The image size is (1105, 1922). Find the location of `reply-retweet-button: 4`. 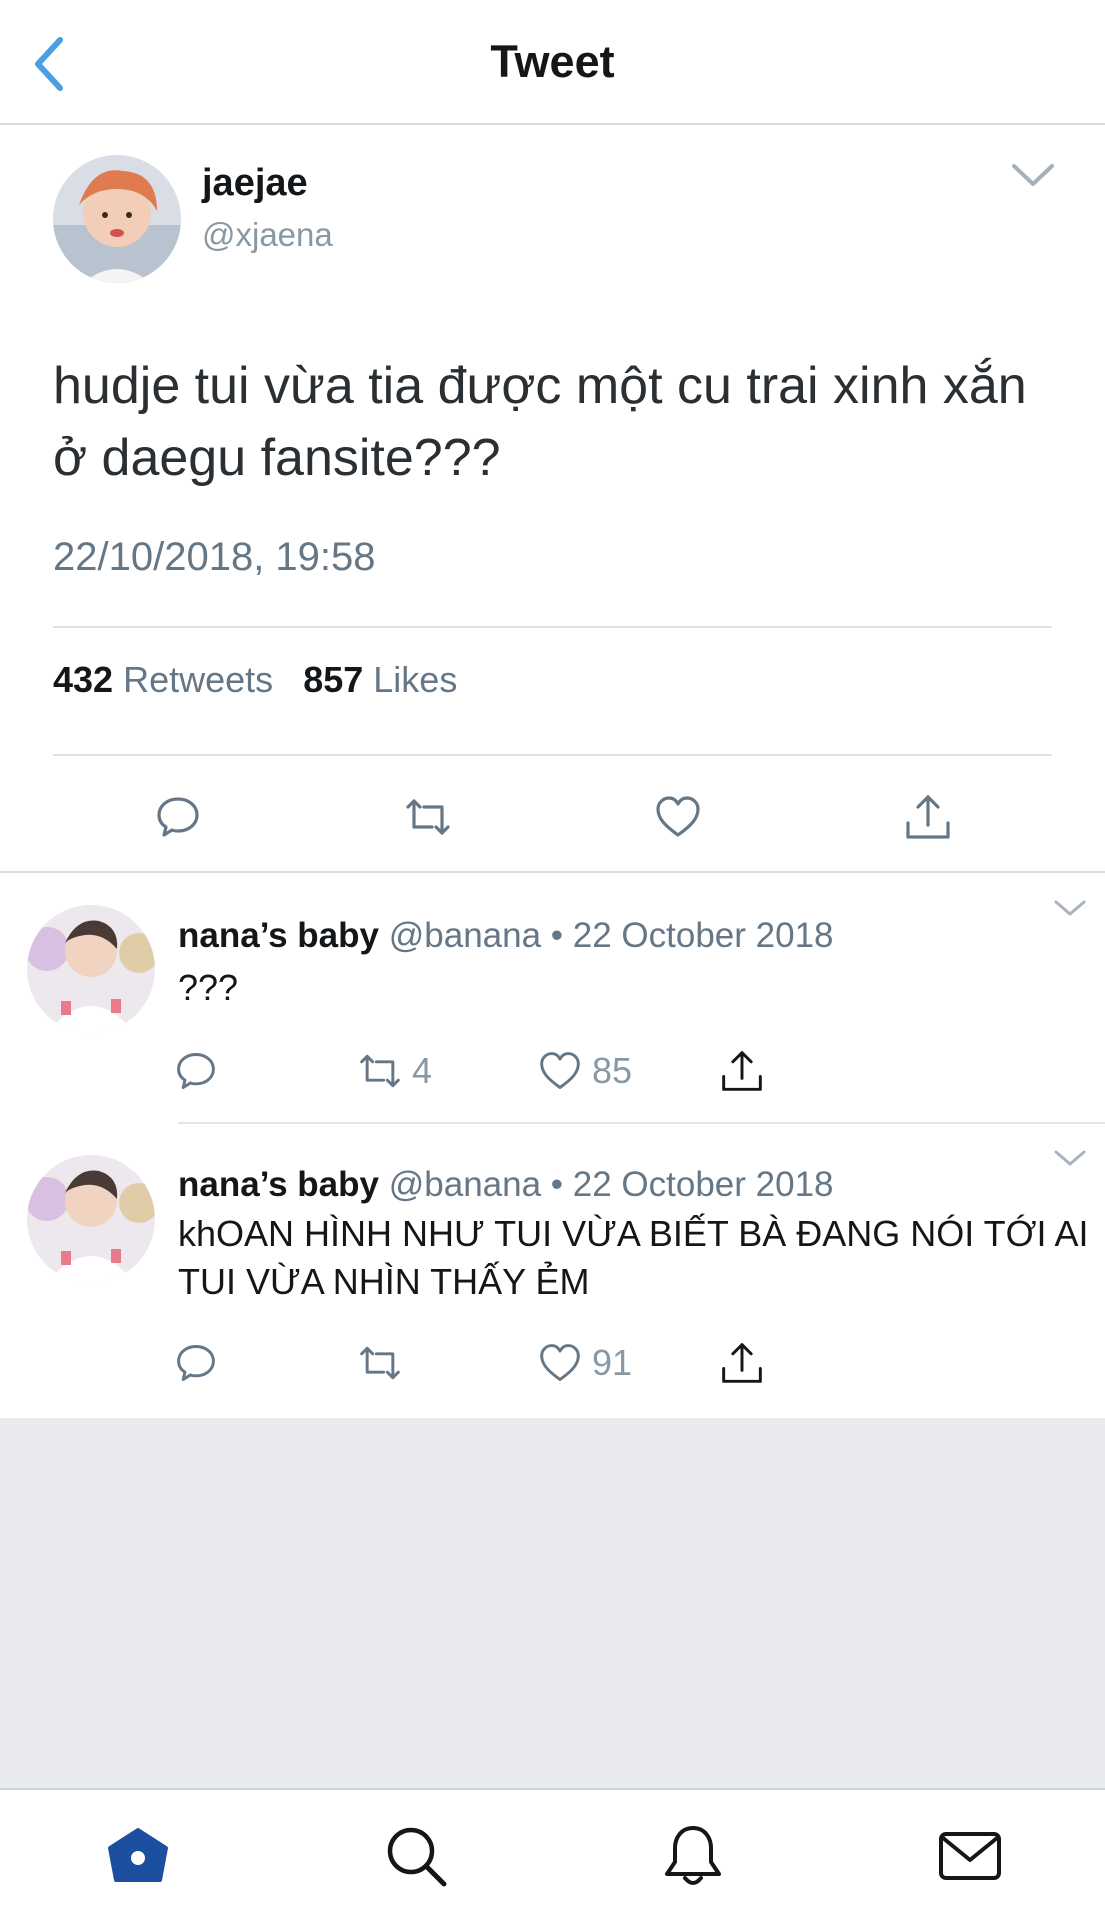

reply-retweet-button: 4 is located at coordinates (395, 1071).